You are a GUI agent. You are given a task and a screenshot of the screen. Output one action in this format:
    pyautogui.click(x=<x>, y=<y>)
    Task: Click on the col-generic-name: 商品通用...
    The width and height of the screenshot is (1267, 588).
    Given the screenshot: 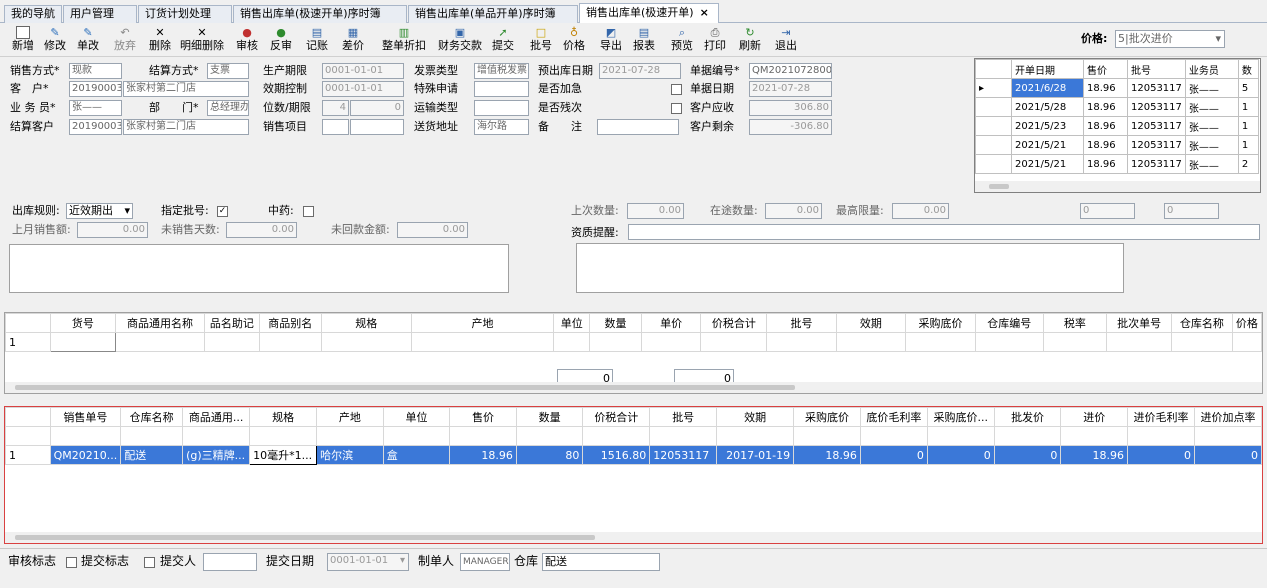 What is the action you would take?
    pyautogui.click(x=216, y=417)
    